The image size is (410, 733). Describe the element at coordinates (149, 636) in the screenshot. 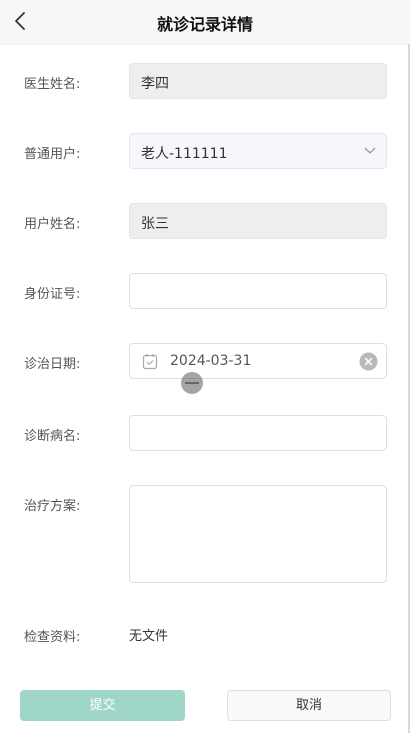

I see `exam-files-value: 无文件` at that location.